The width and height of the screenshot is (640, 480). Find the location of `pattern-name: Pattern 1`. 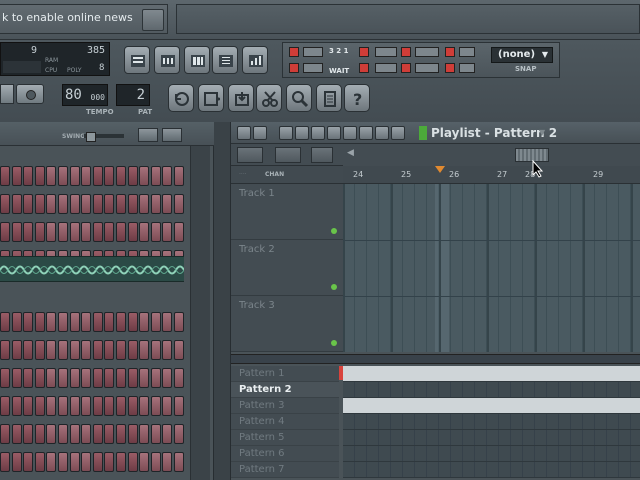

pattern-name: Pattern 1 is located at coordinates (285, 374).